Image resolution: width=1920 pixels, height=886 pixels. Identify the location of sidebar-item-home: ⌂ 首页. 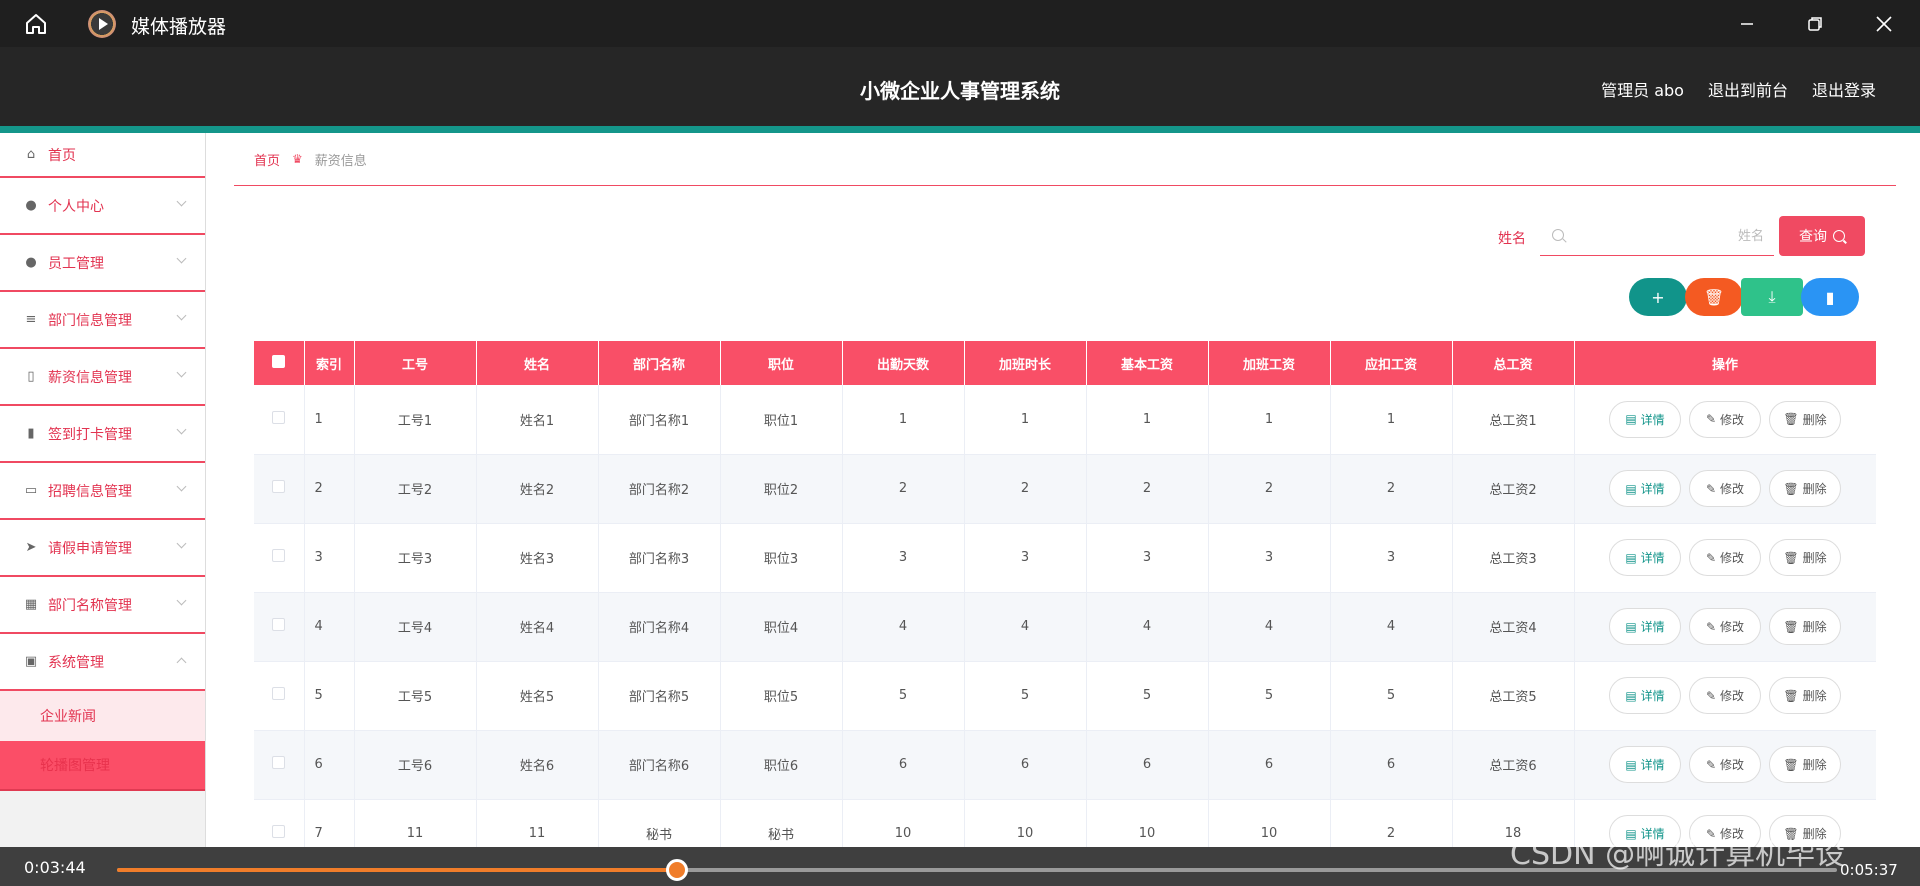
(102, 155).